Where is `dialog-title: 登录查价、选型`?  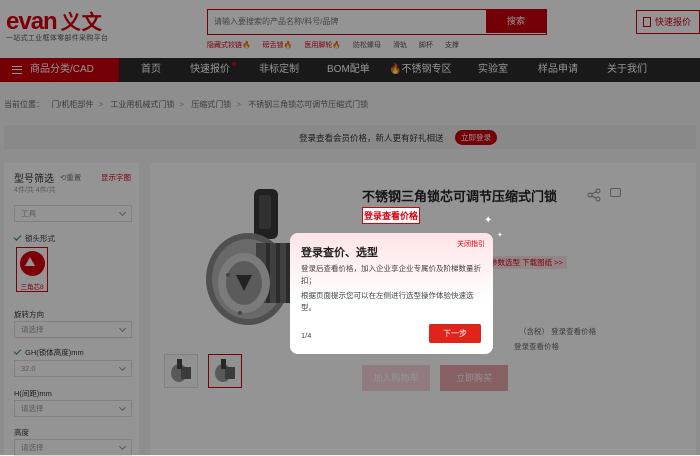
dialog-title: 登录查价、选型 is located at coordinates (339, 253).